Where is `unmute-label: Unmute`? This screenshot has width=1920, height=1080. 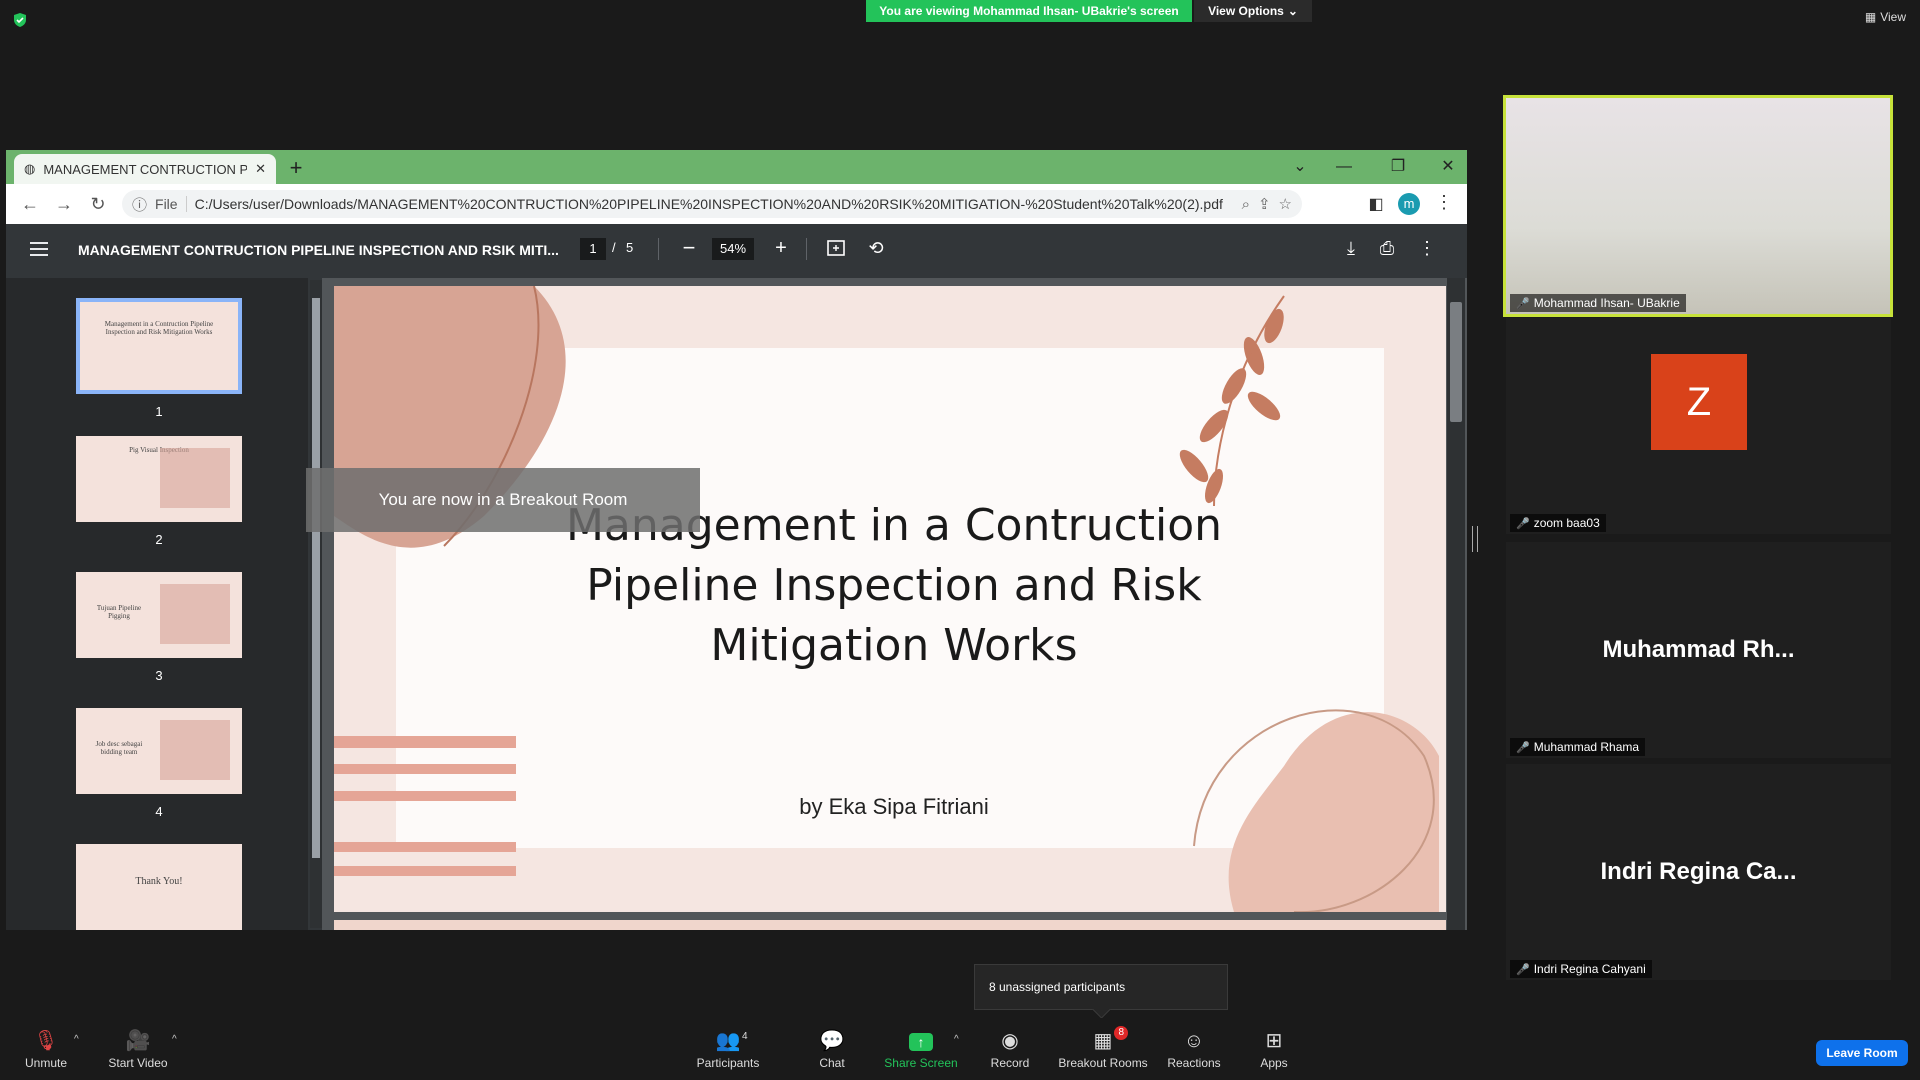
unmute-label: Unmute is located at coordinates (46, 1063).